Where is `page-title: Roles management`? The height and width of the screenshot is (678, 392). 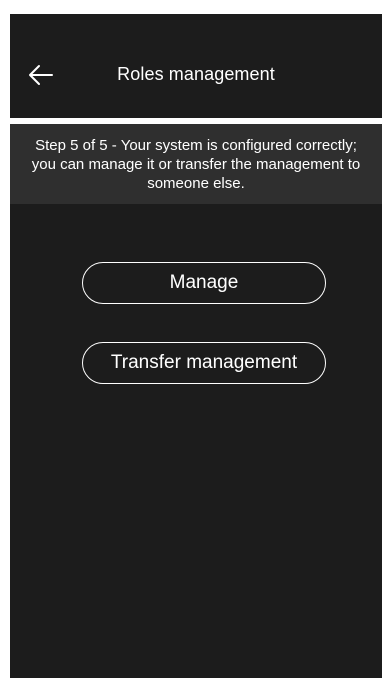 page-title: Roles management is located at coordinates (196, 74).